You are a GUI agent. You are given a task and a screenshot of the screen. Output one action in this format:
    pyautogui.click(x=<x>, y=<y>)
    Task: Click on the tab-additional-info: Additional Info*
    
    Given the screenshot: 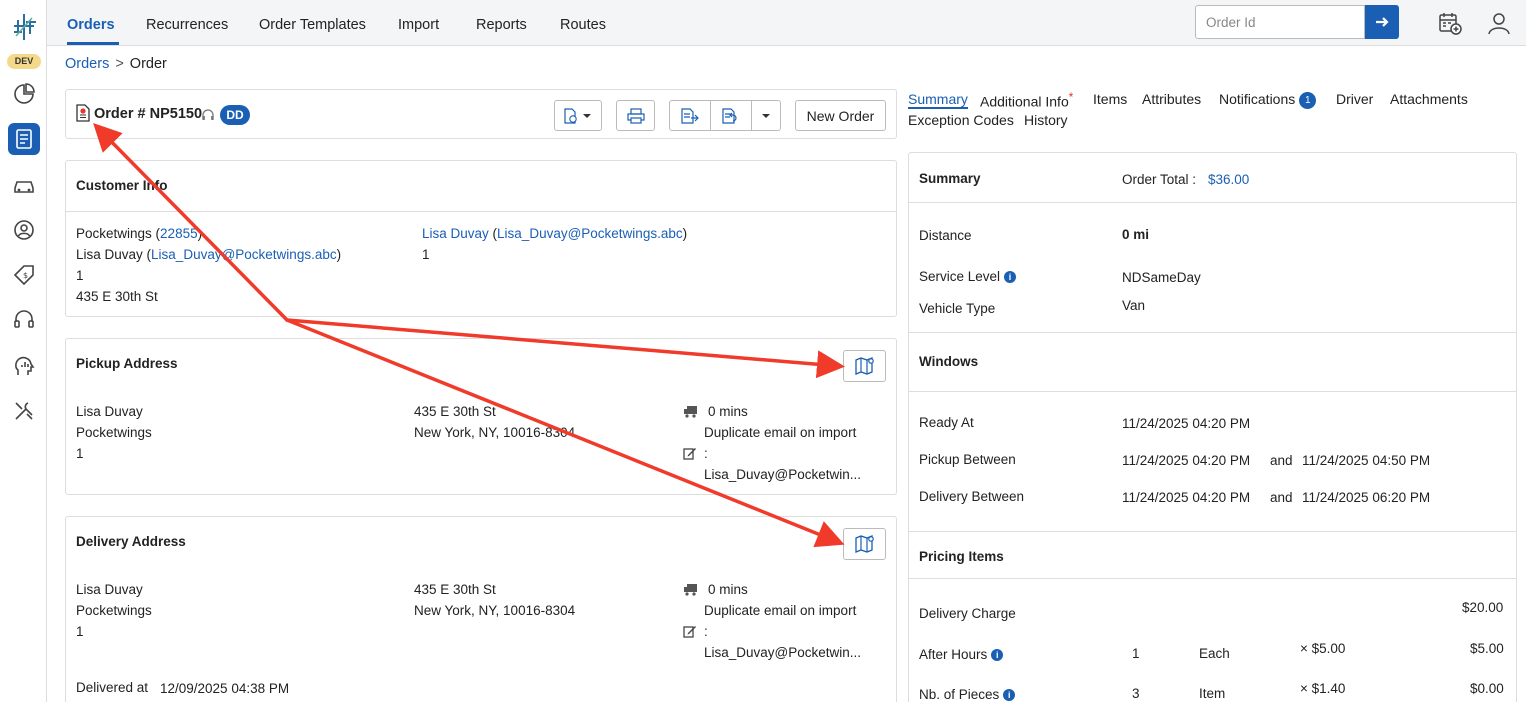 What is the action you would take?
    pyautogui.click(x=1026, y=100)
    